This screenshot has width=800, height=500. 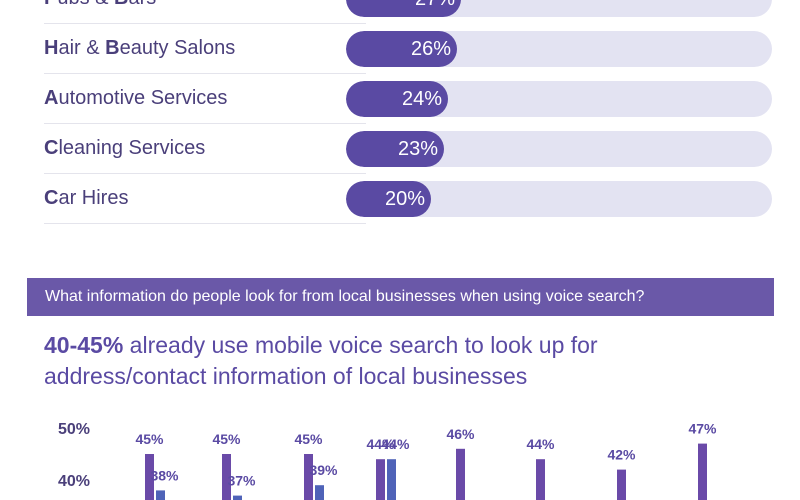 I want to click on label-text: ar Hires, so click(x=93, y=198).